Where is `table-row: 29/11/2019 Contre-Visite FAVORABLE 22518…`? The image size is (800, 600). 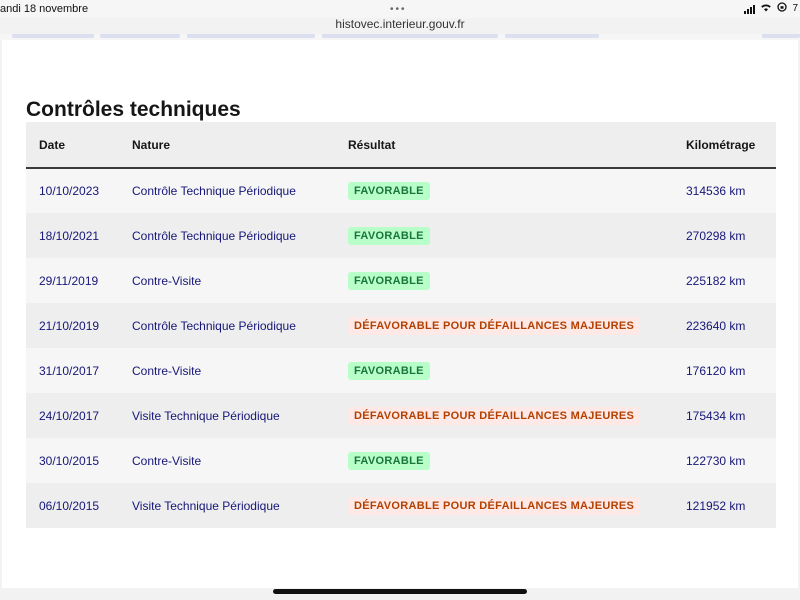 table-row: 29/11/2019 Contre-Visite FAVORABLE 22518… is located at coordinates (401, 280).